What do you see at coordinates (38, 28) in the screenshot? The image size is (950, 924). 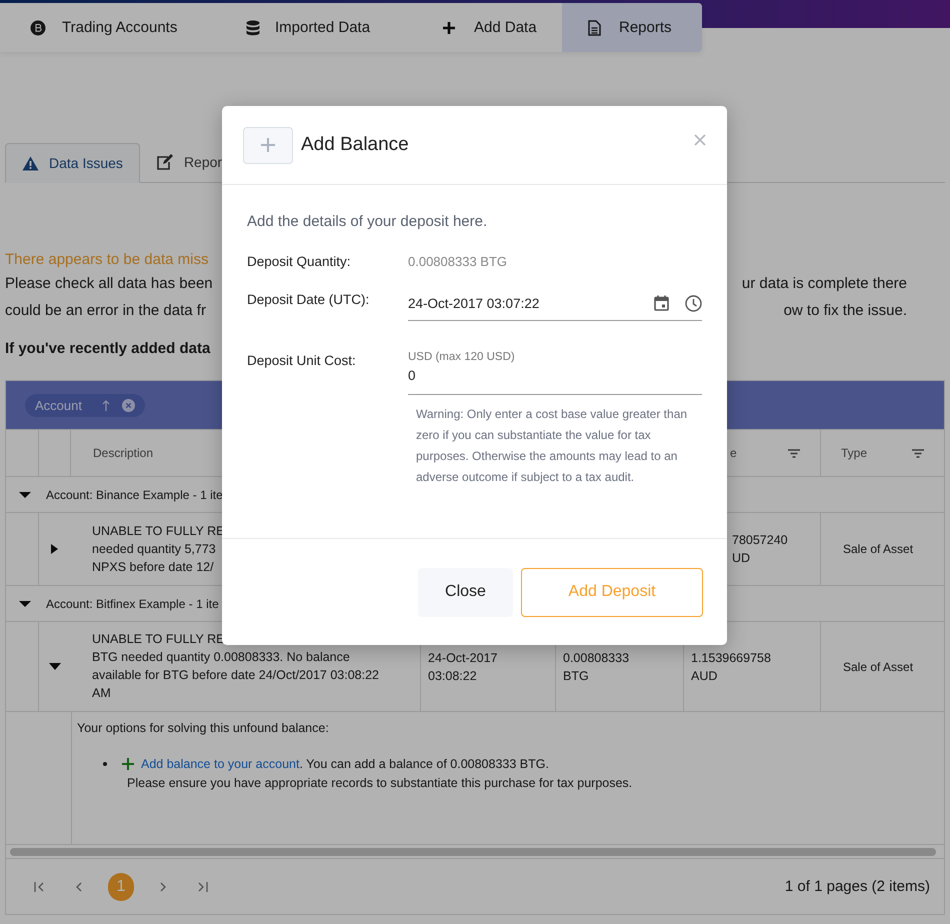 I see `coin-icon` at bounding box center [38, 28].